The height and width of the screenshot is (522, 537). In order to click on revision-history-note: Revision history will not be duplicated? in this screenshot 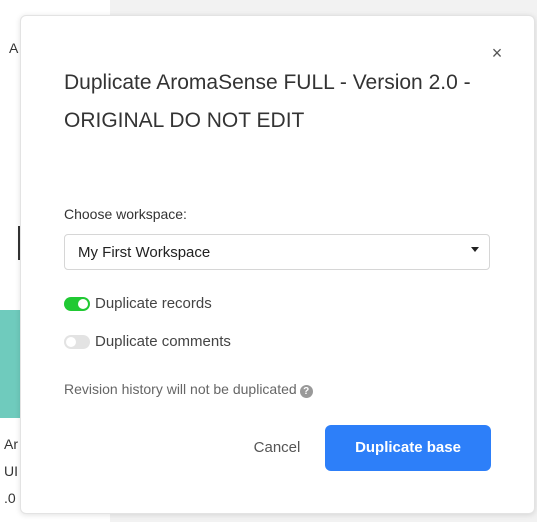, I will do `click(188, 389)`.